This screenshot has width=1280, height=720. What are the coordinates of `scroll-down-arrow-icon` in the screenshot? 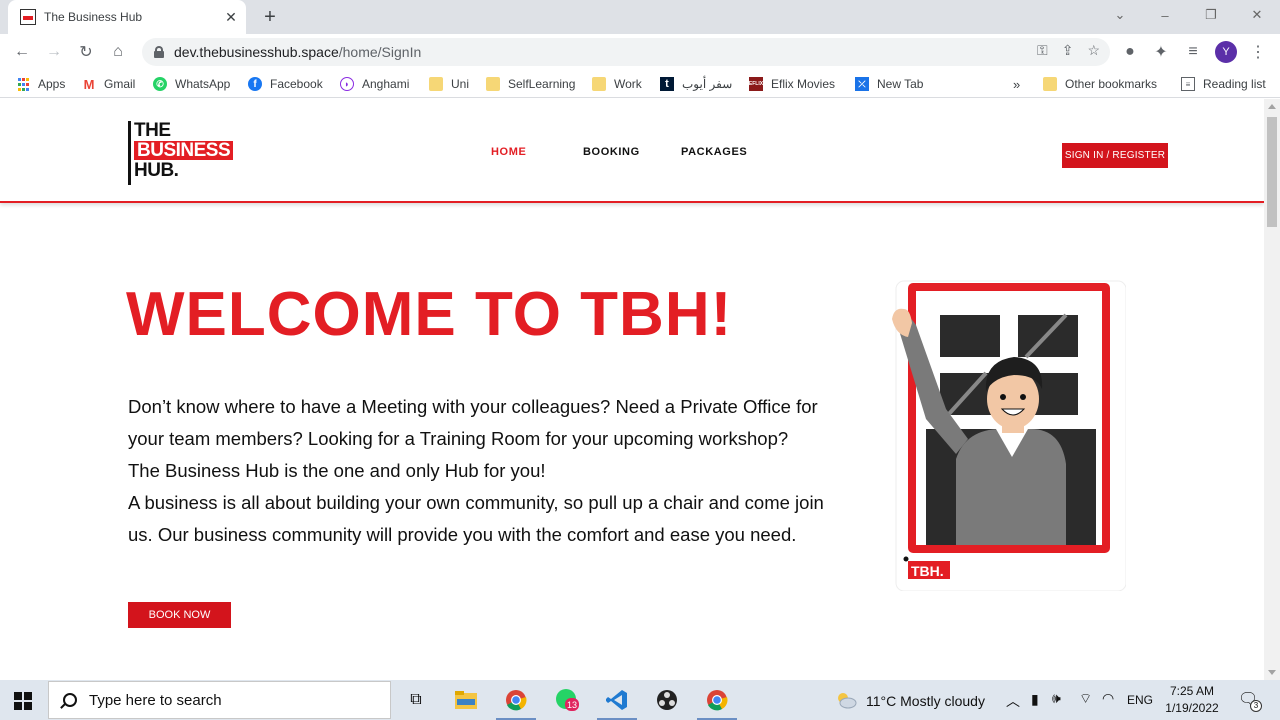 It's located at (1272, 672).